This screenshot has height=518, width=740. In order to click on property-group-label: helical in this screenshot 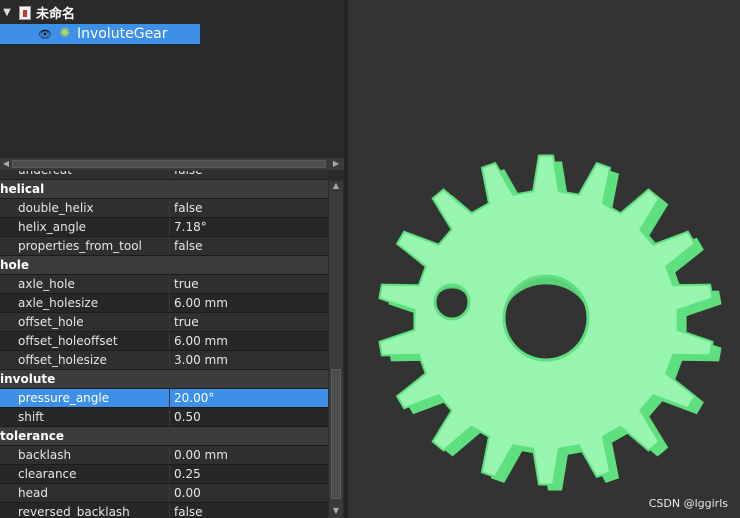, I will do `click(22, 189)`.